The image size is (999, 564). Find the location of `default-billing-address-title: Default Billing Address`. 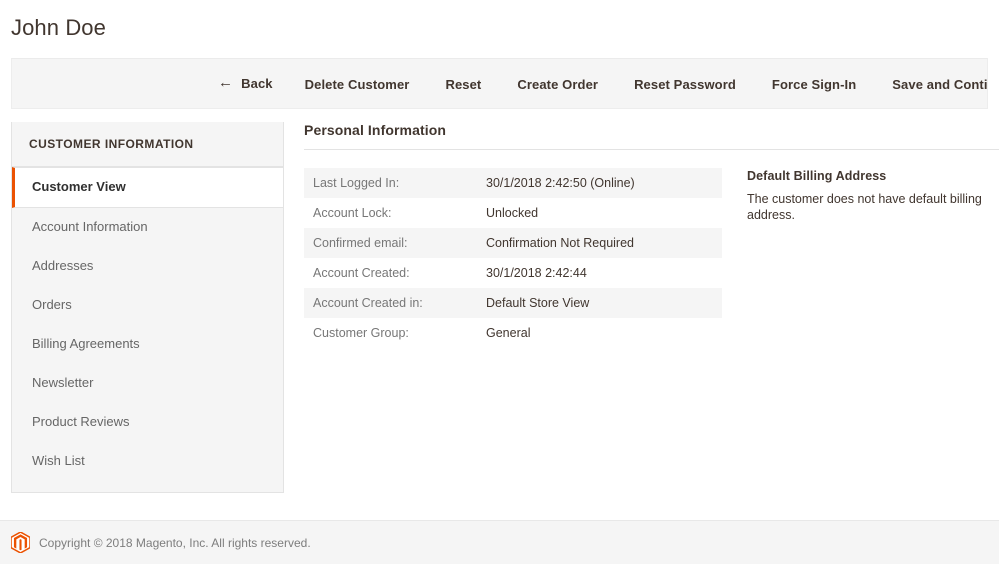

default-billing-address-title: Default Billing Address is located at coordinates (817, 176).